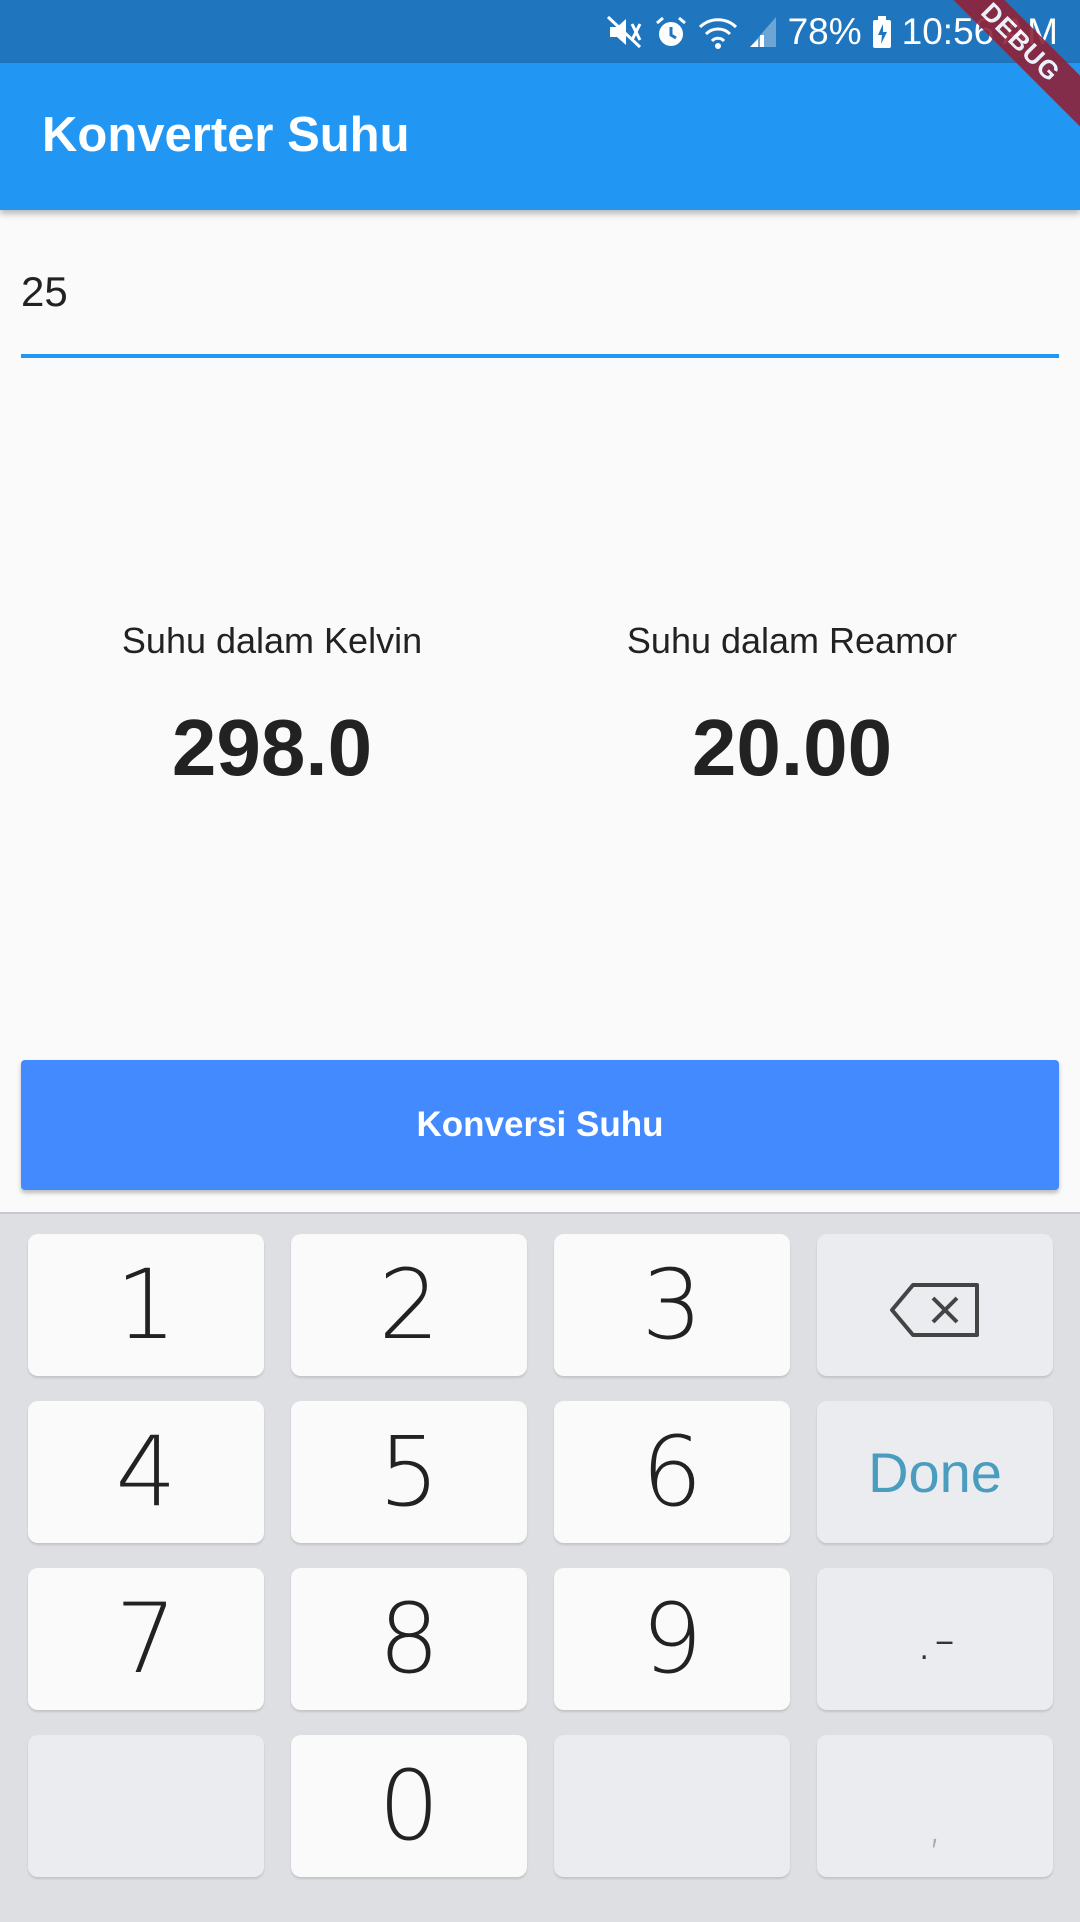 This screenshot has height=1922, width=1080. Describe the element at coordinates (540, 356) in the screenshot. I see `input-underline` at that location.